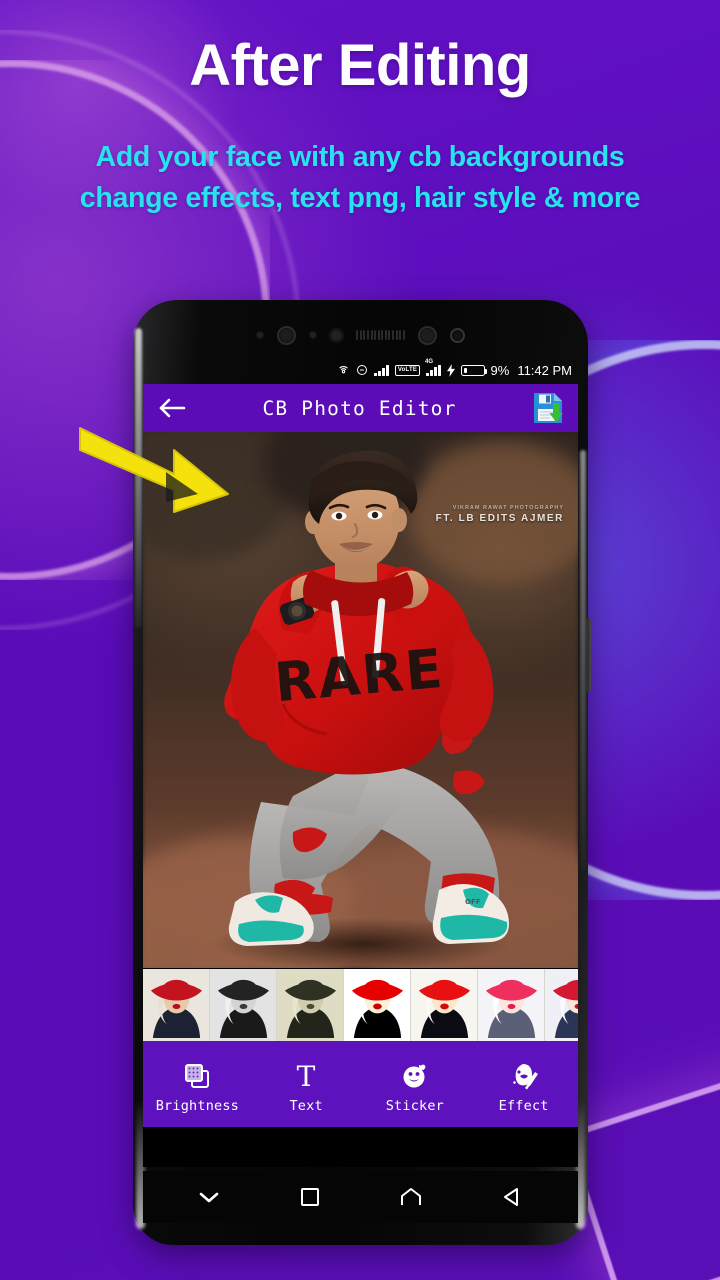 Image resolution: width=720 pixels, height=1280 pixels. I want to click on home-button, so click(411, 1197).